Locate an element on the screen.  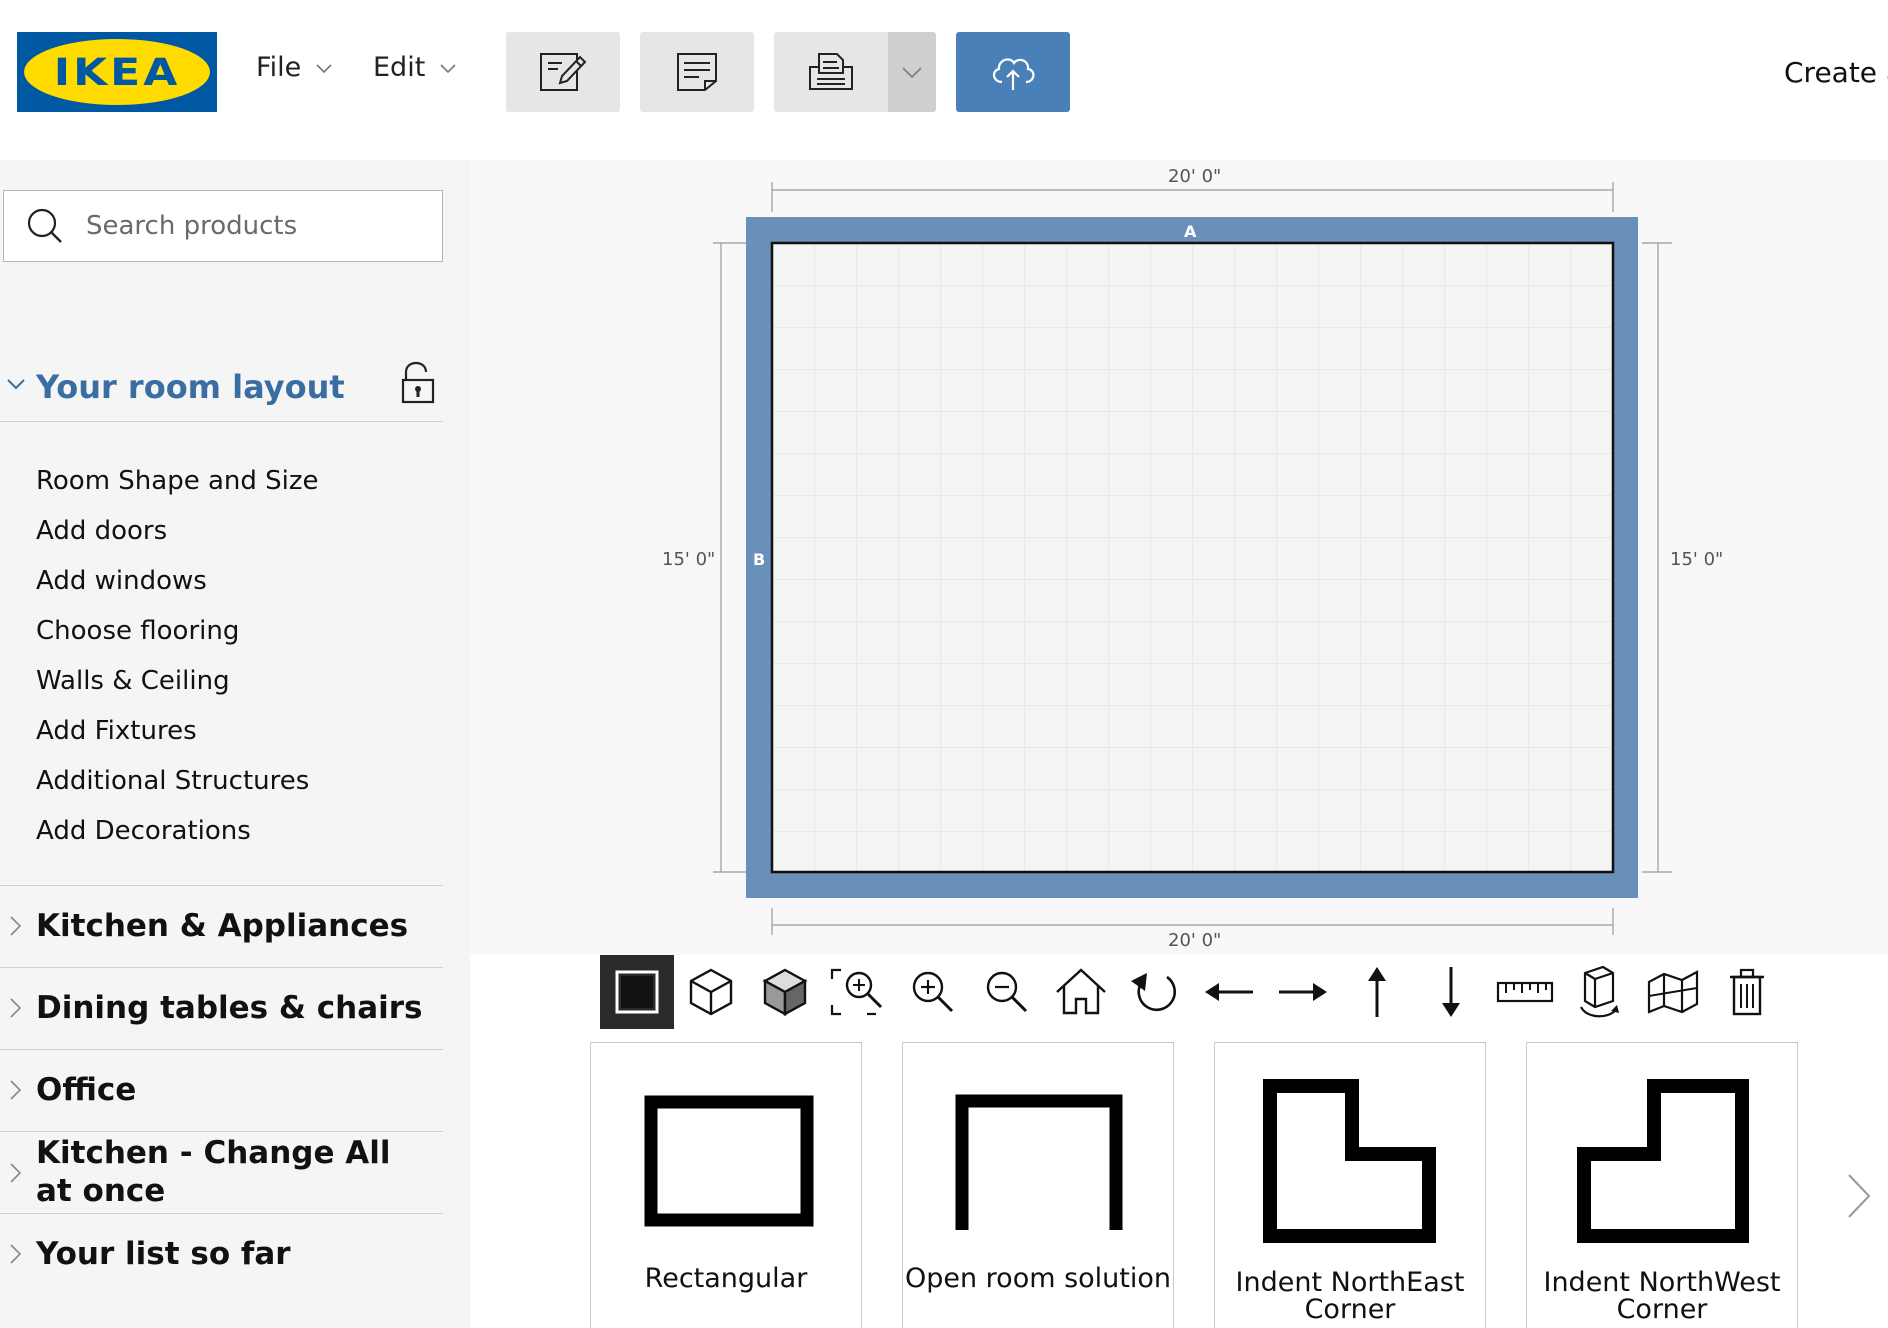
open-room-shape-icon is located at coordinates (1039, 1162).